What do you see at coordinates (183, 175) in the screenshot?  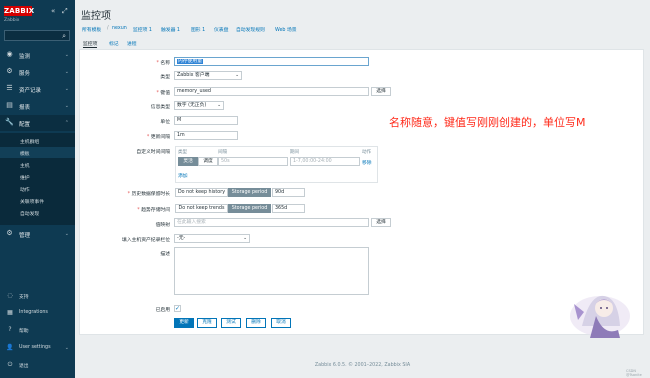 I see `interval-add-link: 添加` at bounding box center [183, 175].